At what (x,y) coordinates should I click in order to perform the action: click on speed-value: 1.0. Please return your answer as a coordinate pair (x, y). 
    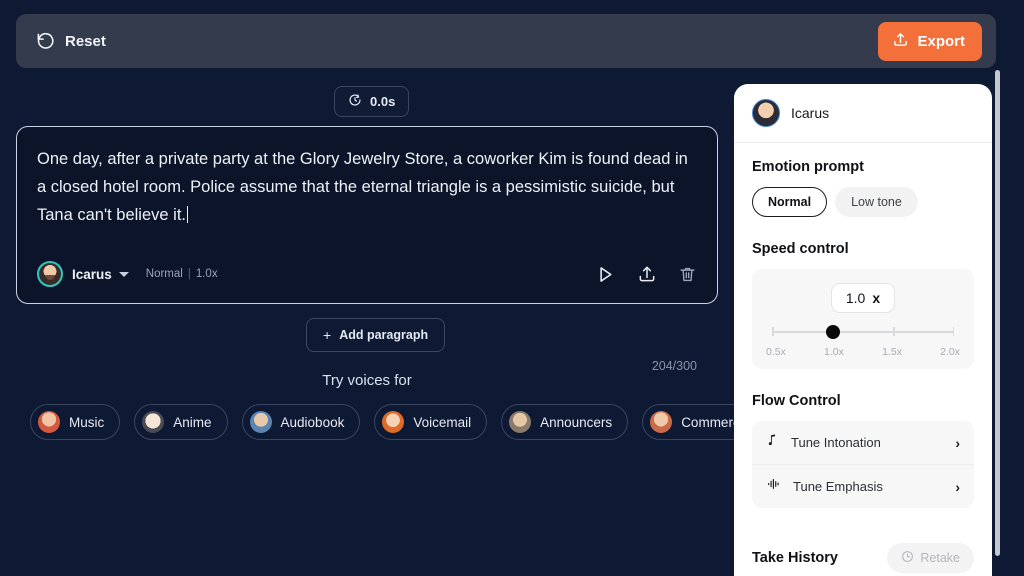
    Looking at the image, I should click on (855, 298).